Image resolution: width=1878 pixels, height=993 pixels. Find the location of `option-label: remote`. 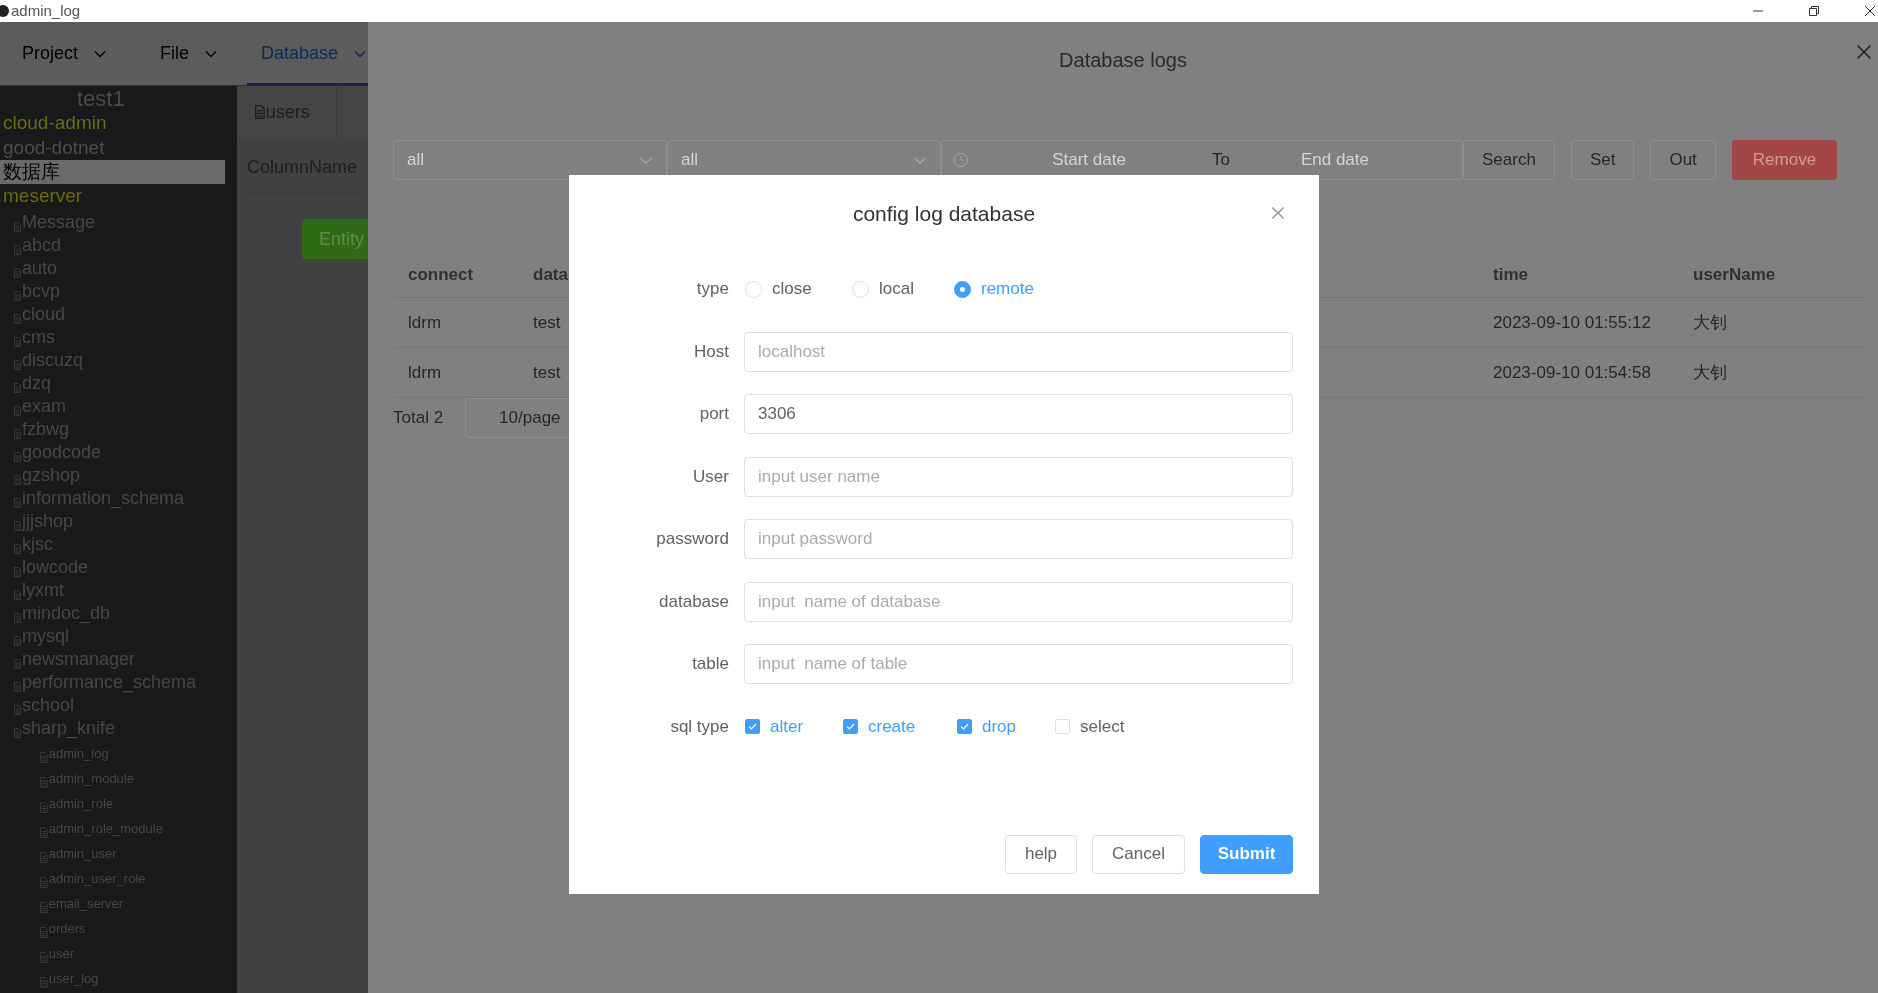

option-label: remote is located at coordinates (1007, 289).